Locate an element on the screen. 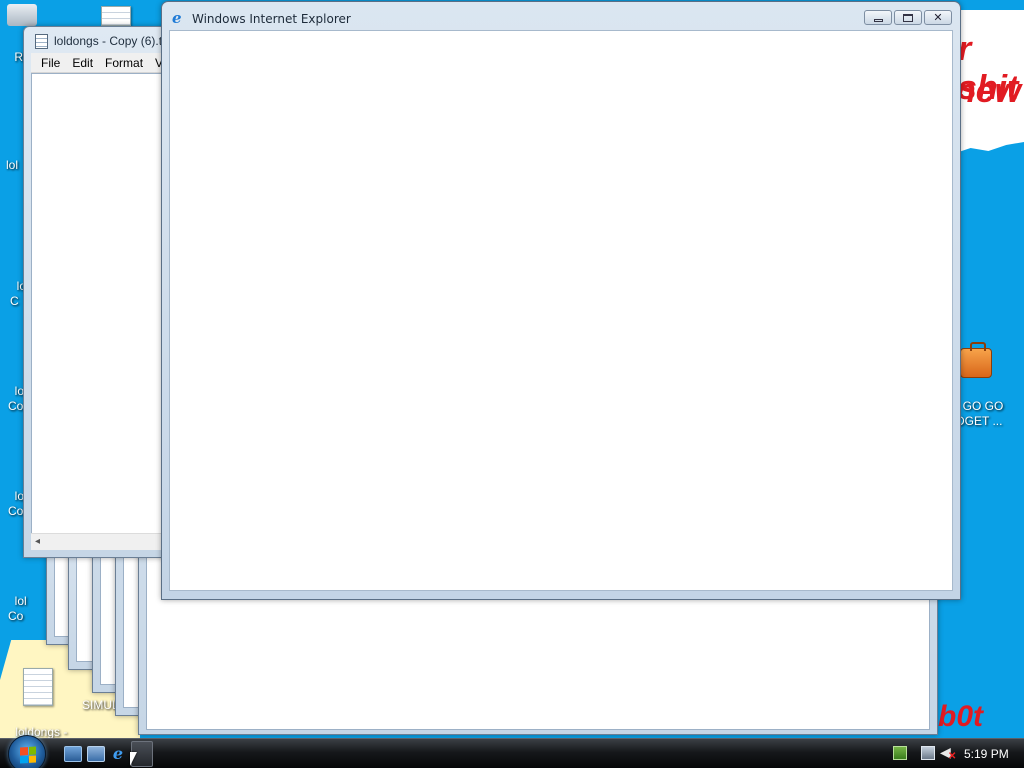  desktop-icon-loldongs-copy-4: lol Co is located at coordinates (18, 601).